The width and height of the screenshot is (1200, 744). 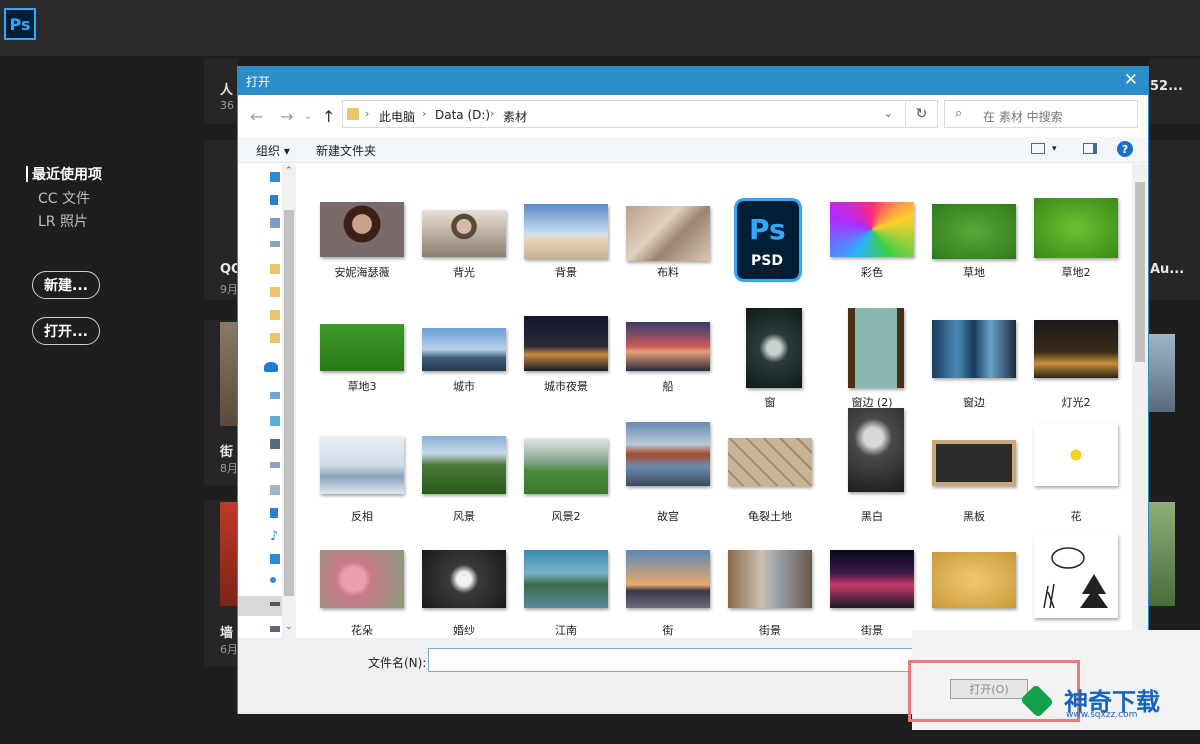 I want to click on file-item: 窗边, so click(x=974, y=368).